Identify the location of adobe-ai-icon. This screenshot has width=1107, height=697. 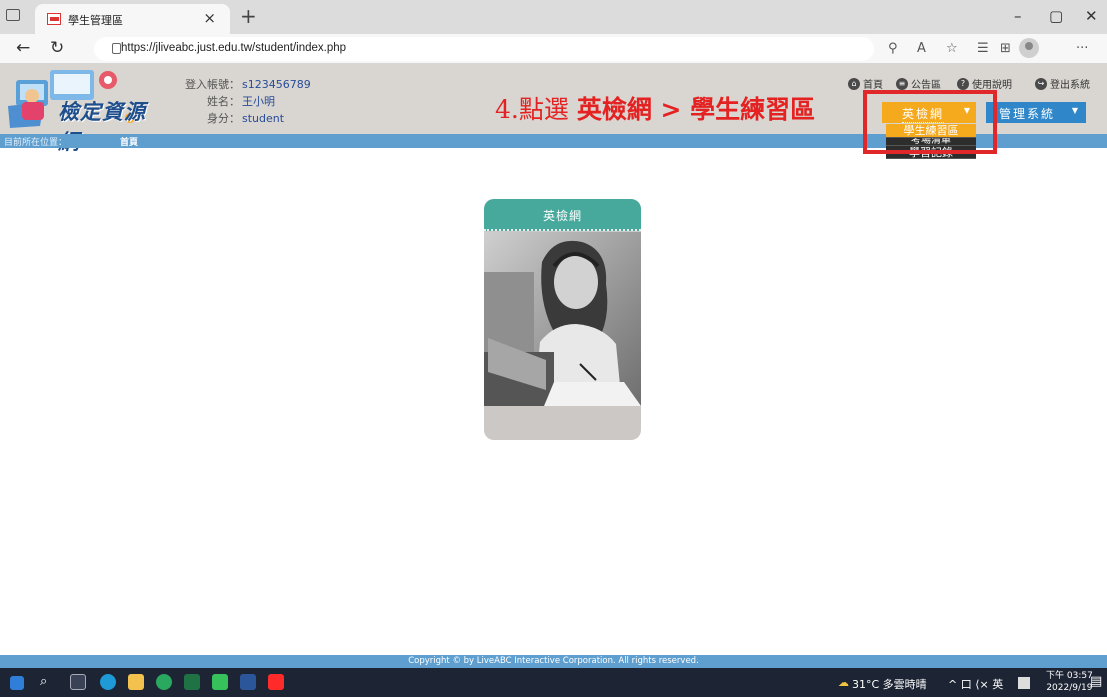
(276, 682).